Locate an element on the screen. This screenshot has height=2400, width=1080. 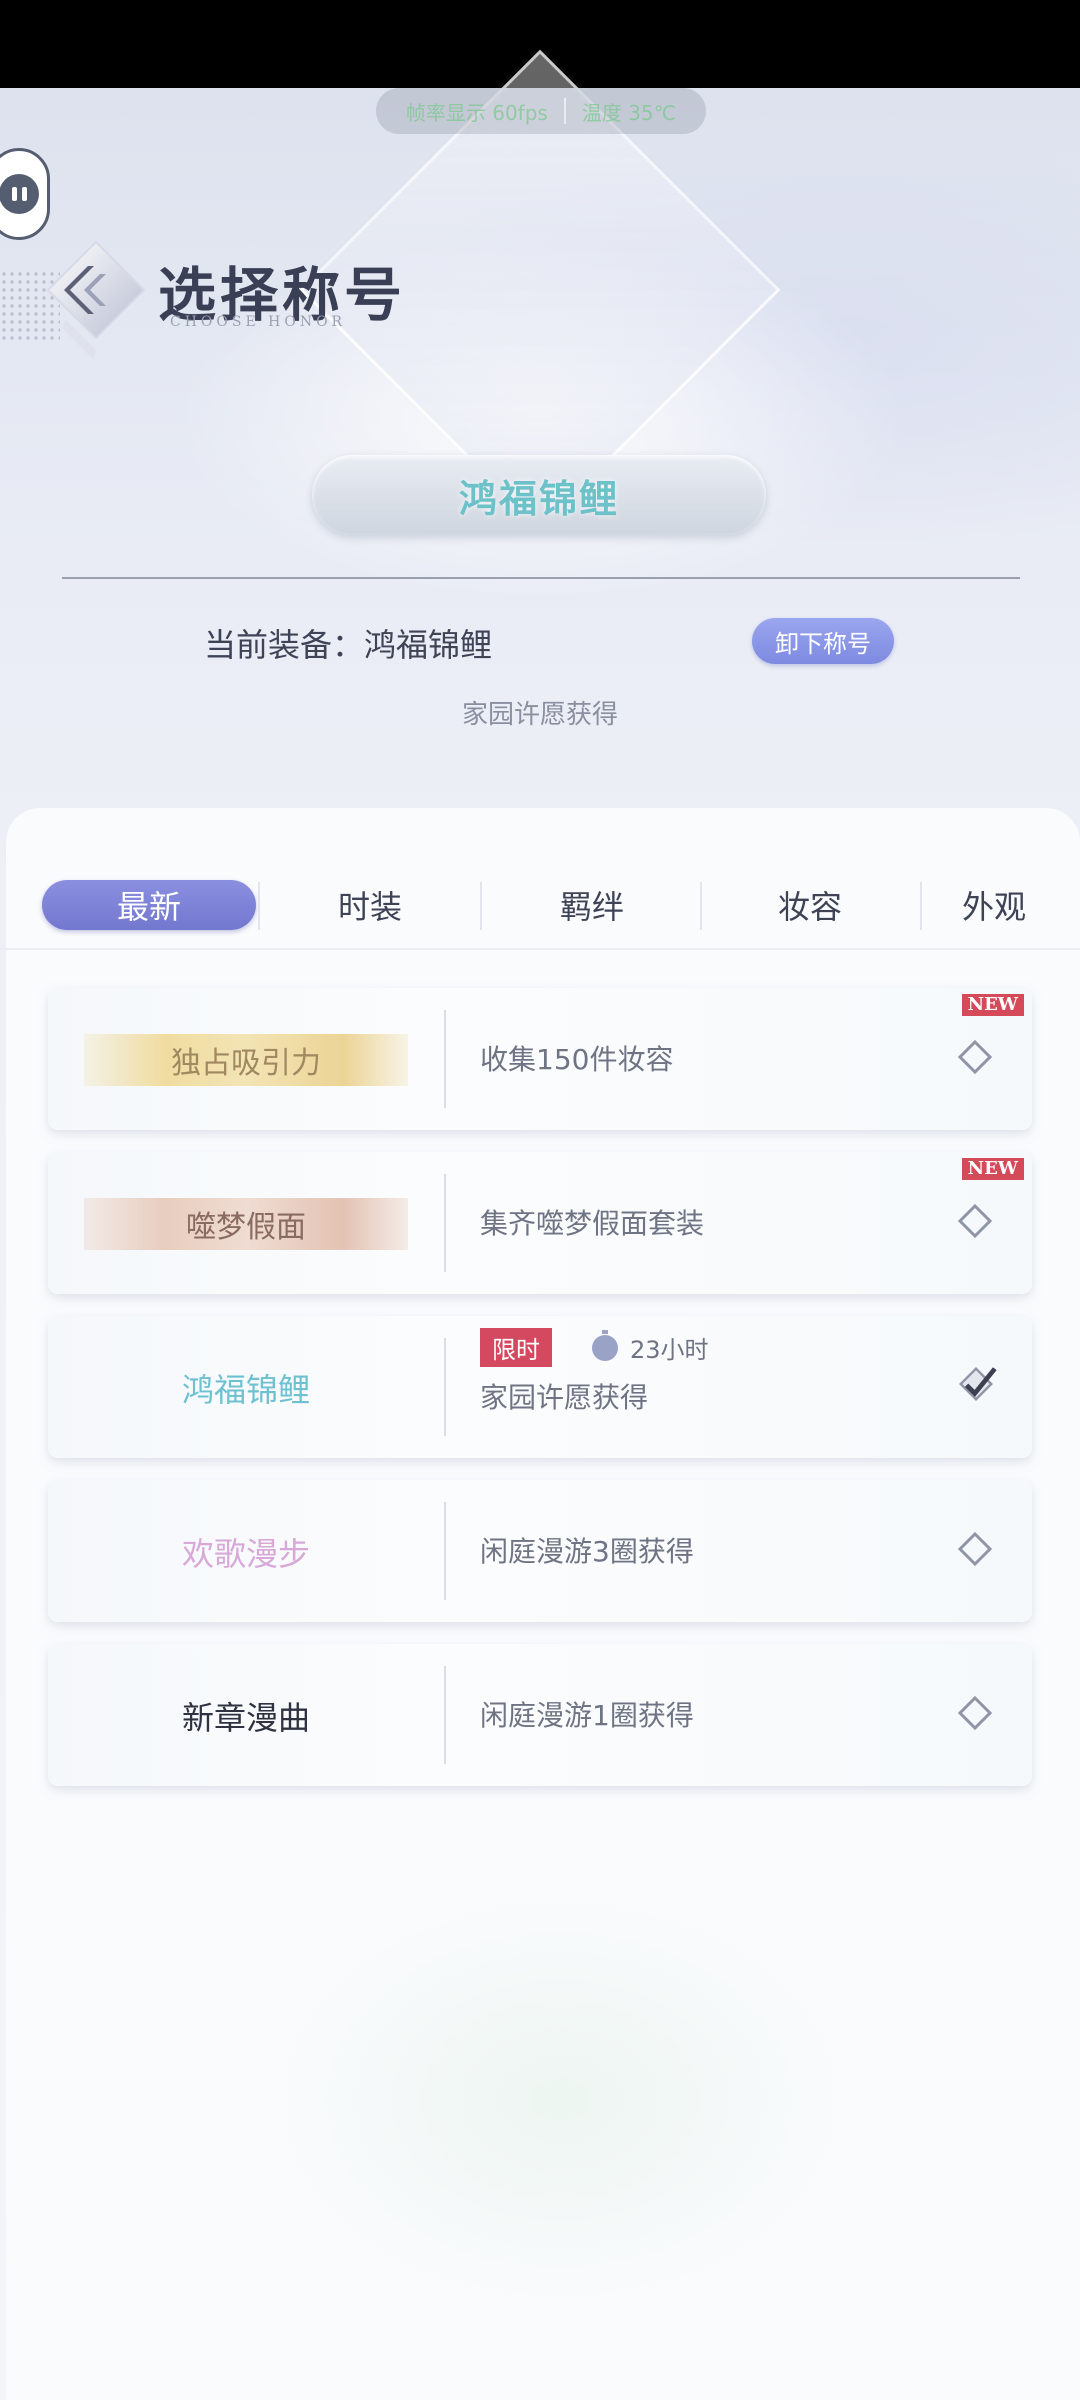
honor-title: 欢歌漫步 is located at coordinates (245, 1554).